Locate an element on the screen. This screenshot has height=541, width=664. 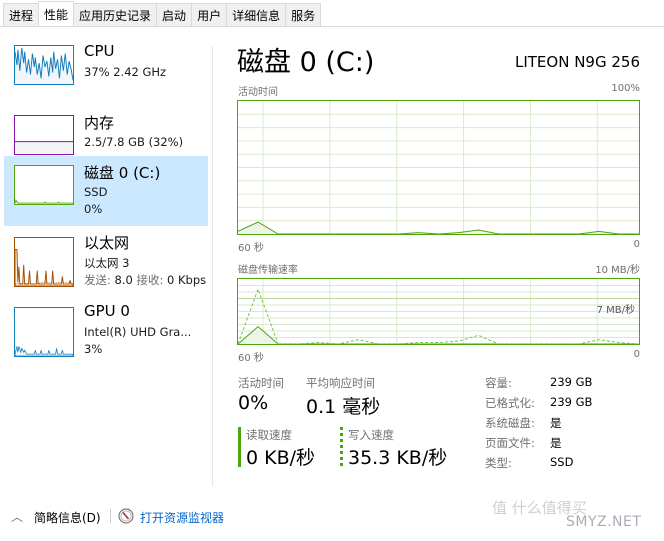
active-time-axis-end: 0 is located at coordinates (636, 244).